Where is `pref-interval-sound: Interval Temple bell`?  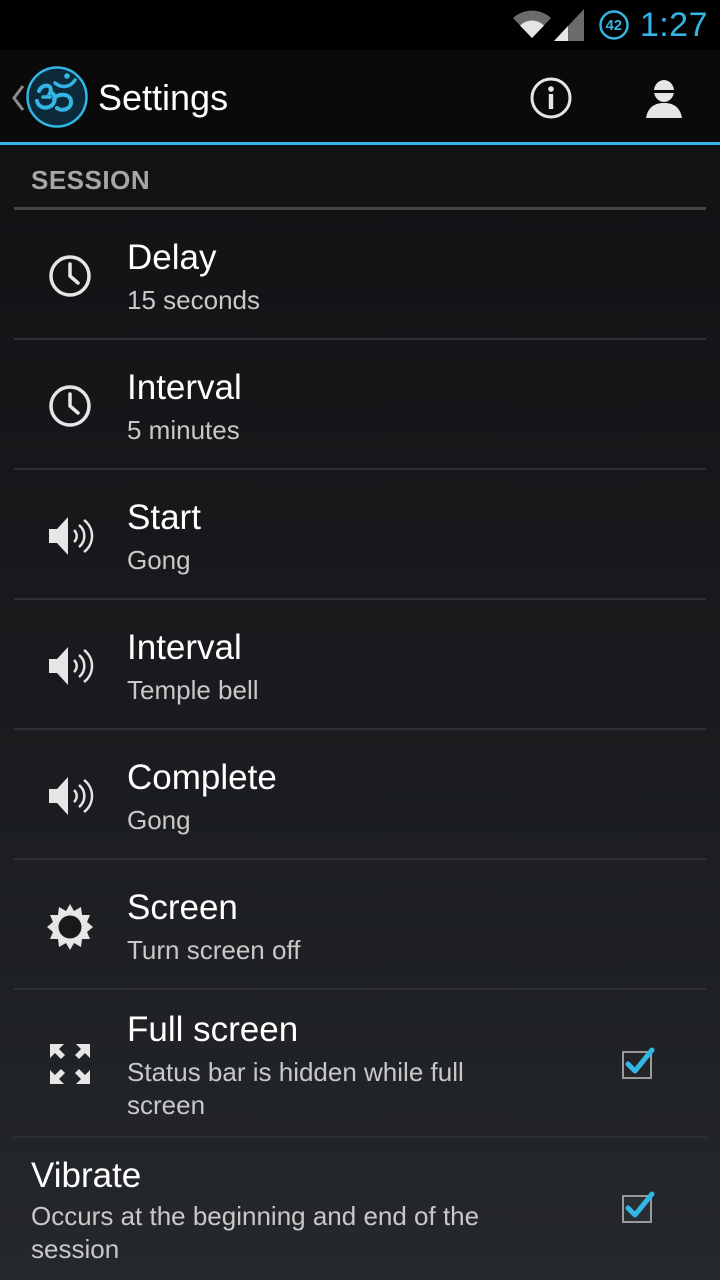 pref-interval-sound: Interval Temple bell is located at coordinates (360, 665).